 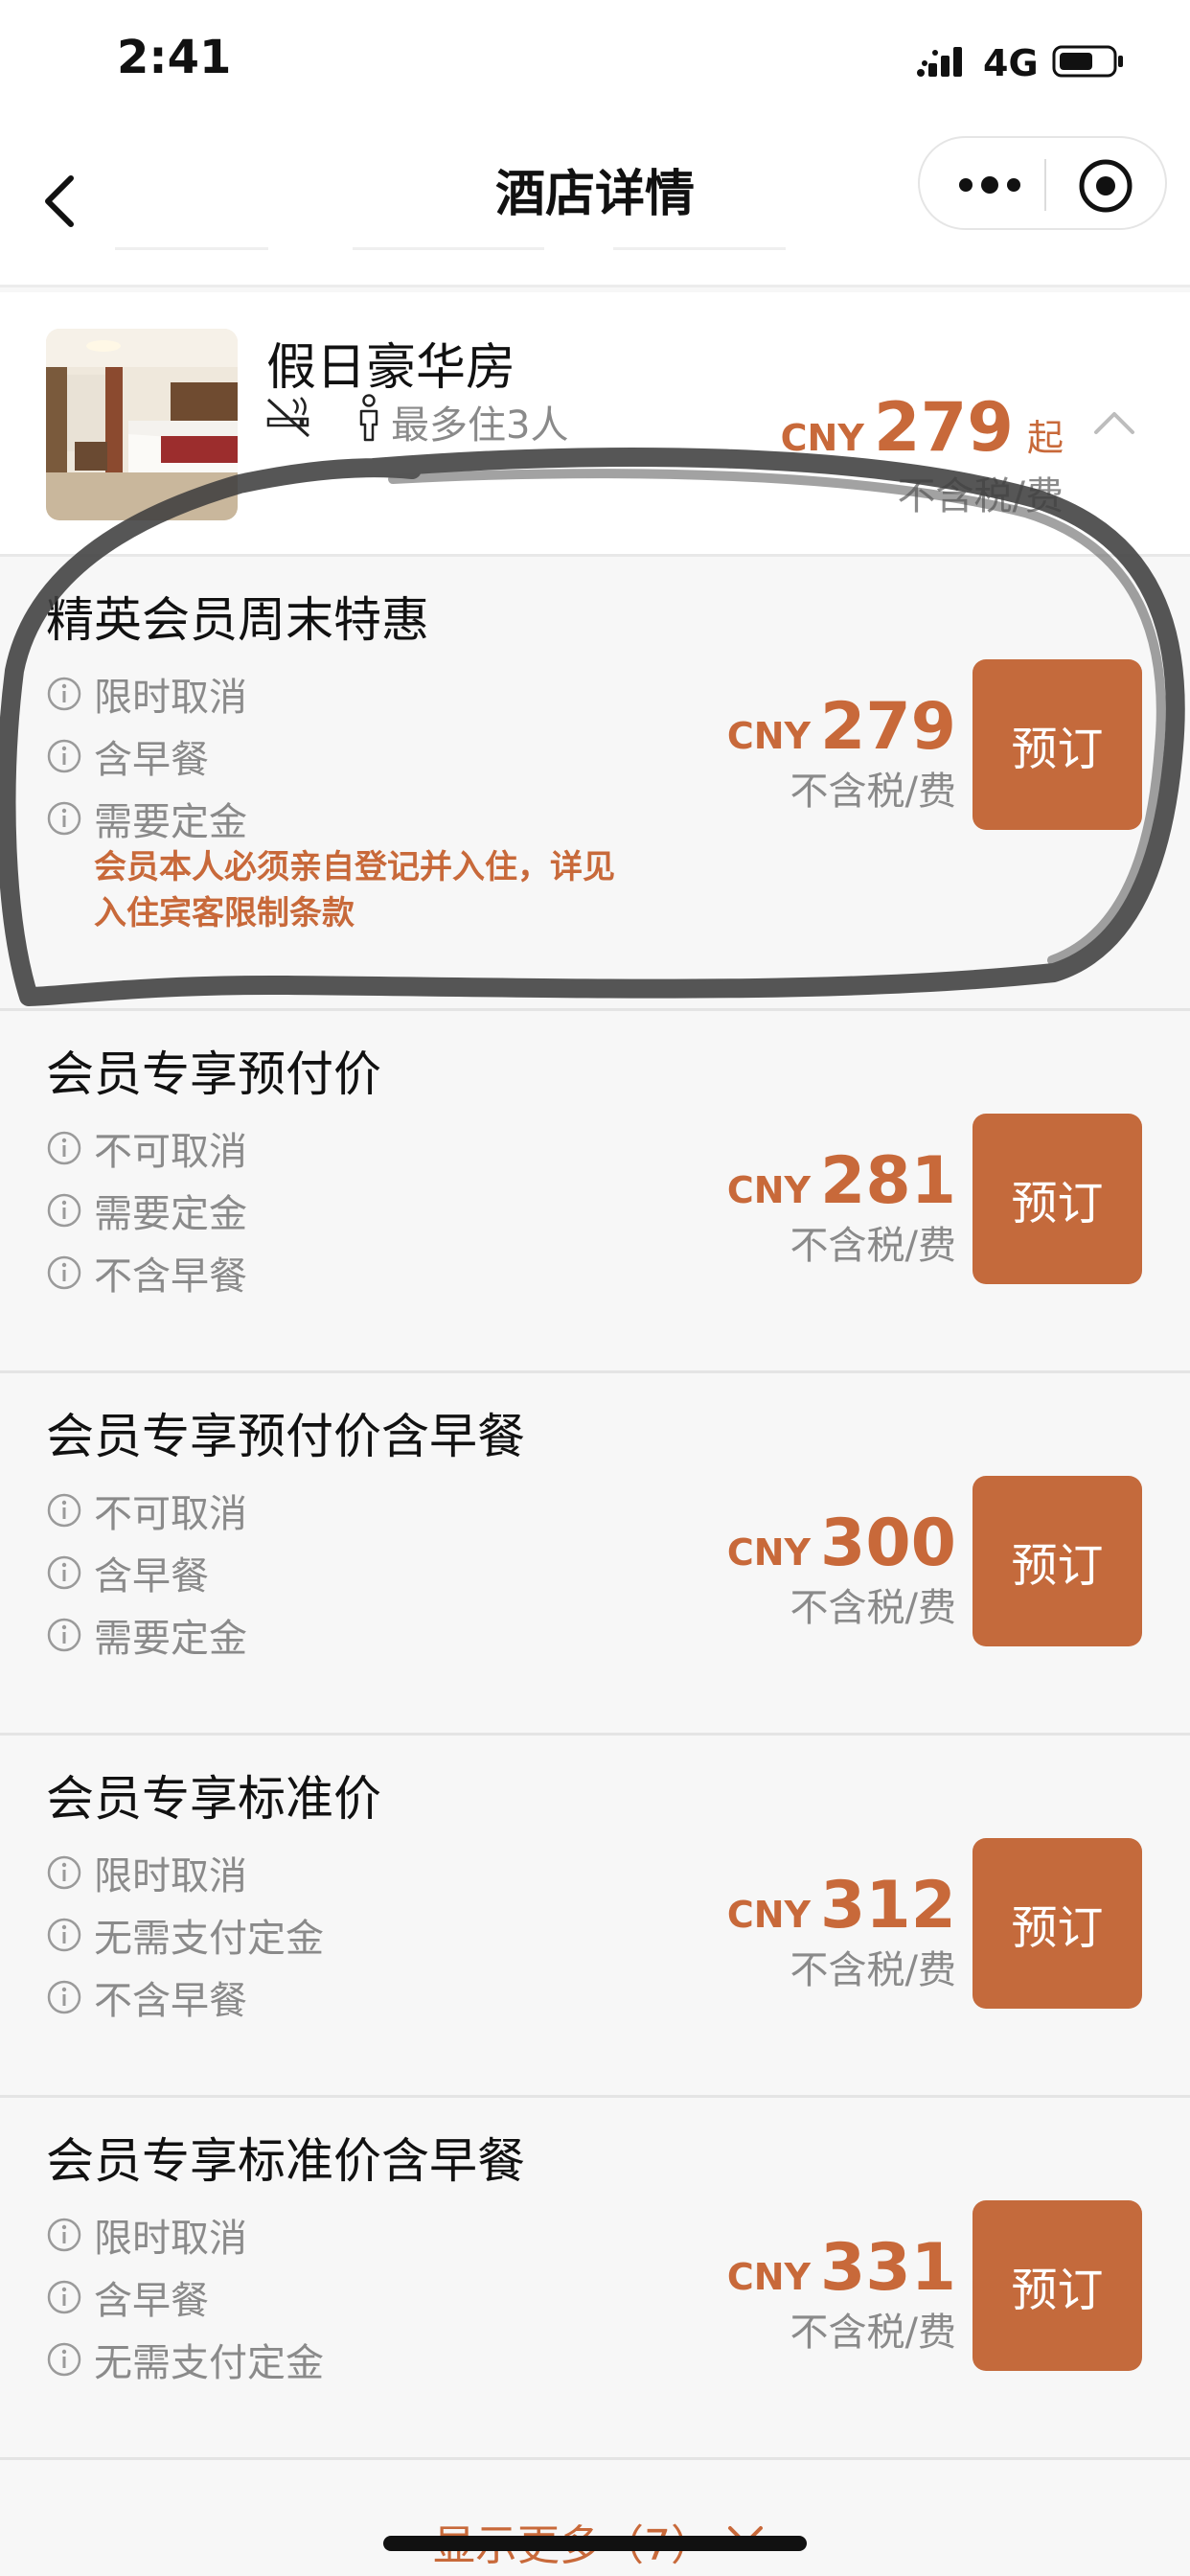 What do you see at coordinates (480, 425) in the screenshot?
I see `max-occupancy: 最多住3人` at bounding box center [480, 425].